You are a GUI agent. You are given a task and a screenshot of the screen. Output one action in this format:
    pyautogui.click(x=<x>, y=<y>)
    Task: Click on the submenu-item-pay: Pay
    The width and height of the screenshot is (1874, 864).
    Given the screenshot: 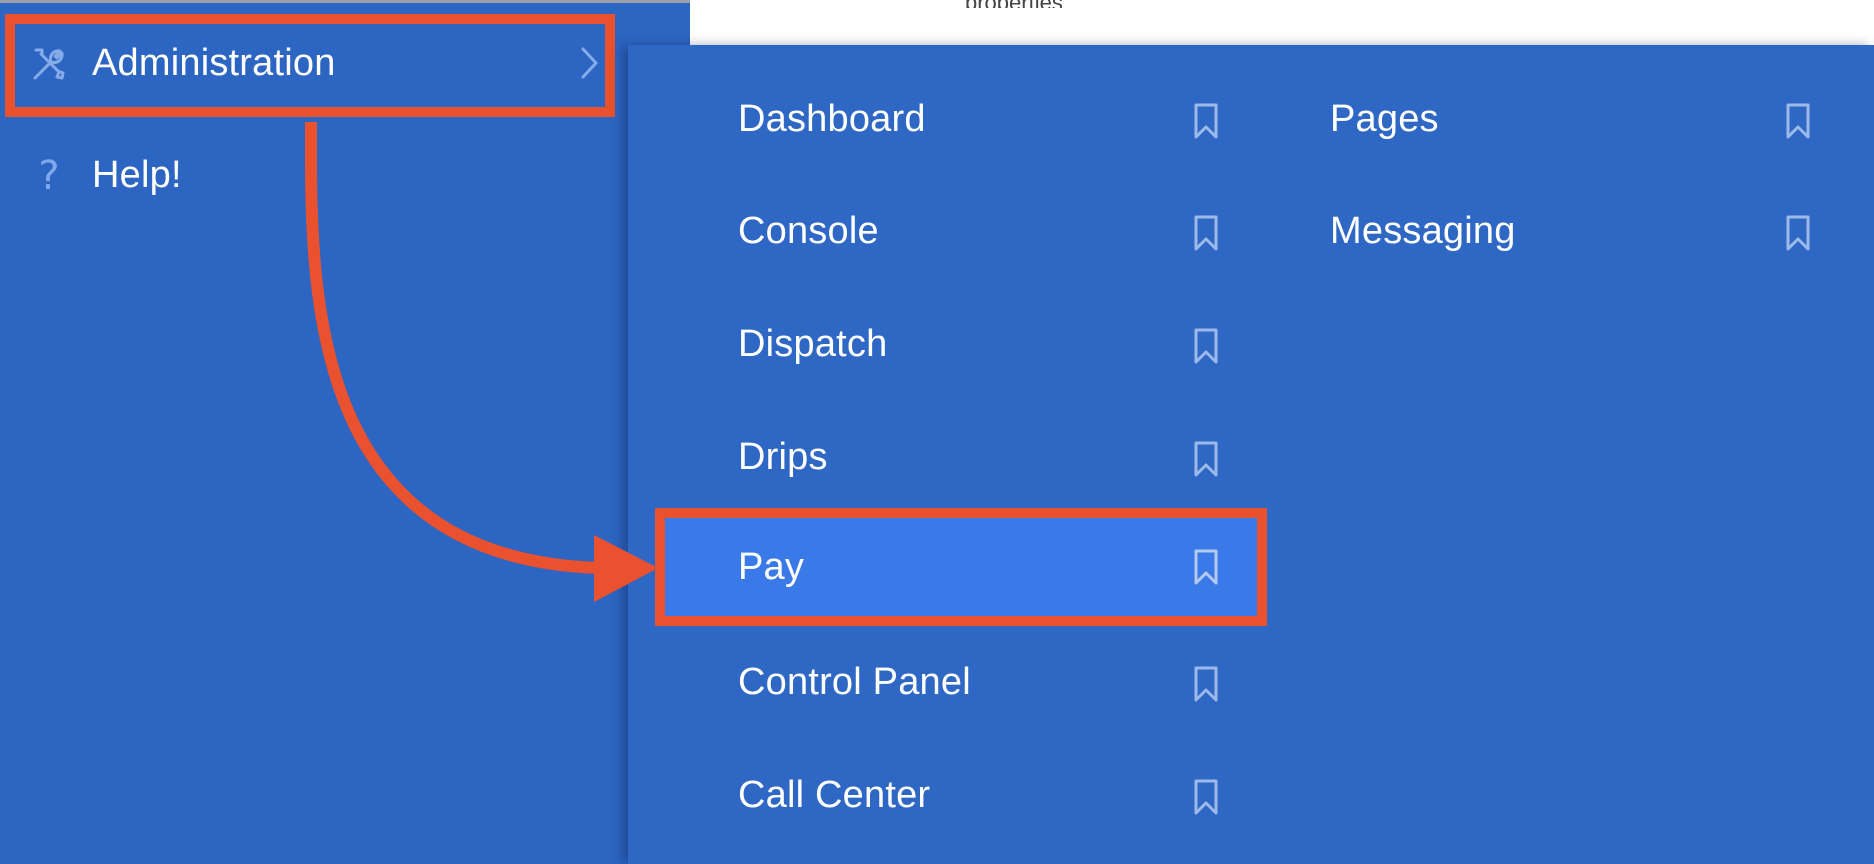 What is the action you would take?
    pyautogui.click(x=958, y=567)
    